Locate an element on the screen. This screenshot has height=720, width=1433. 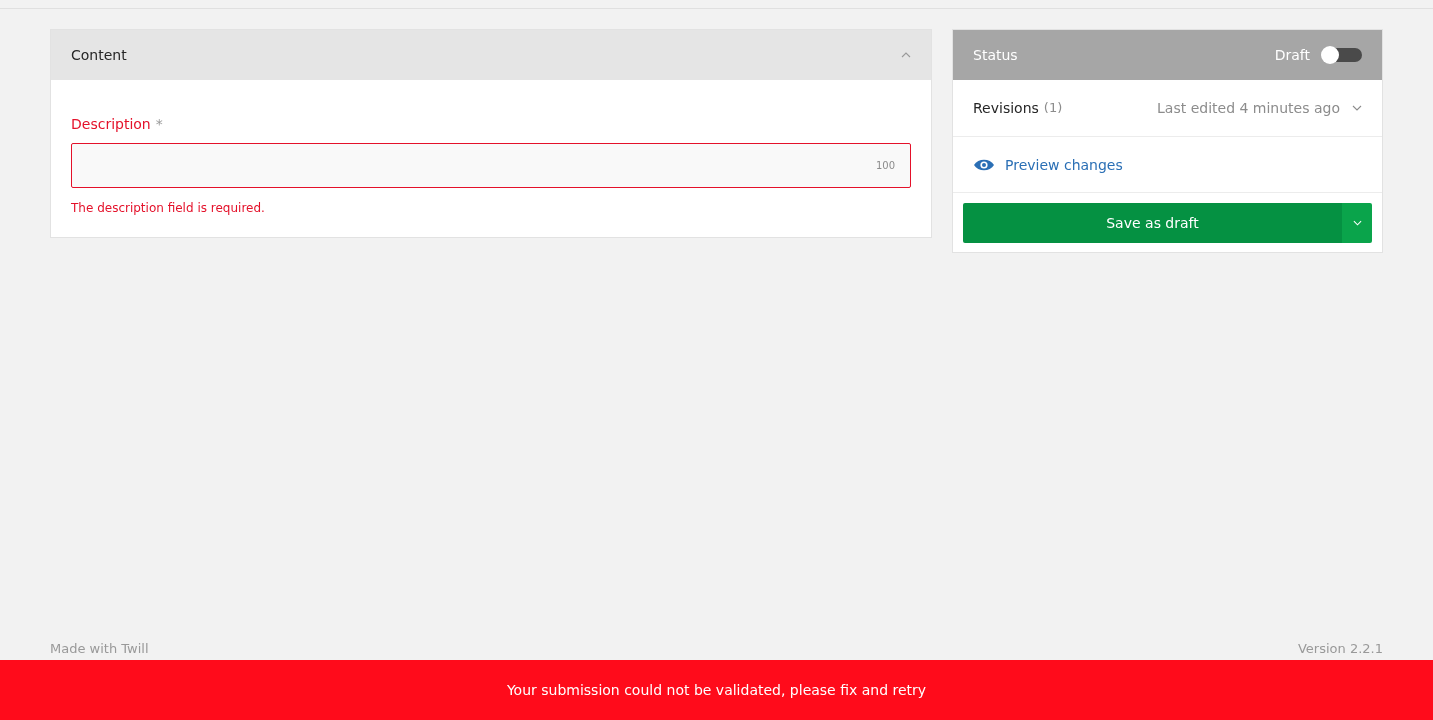
preview-link: Preview changes is located at coordinates (1064, 164).